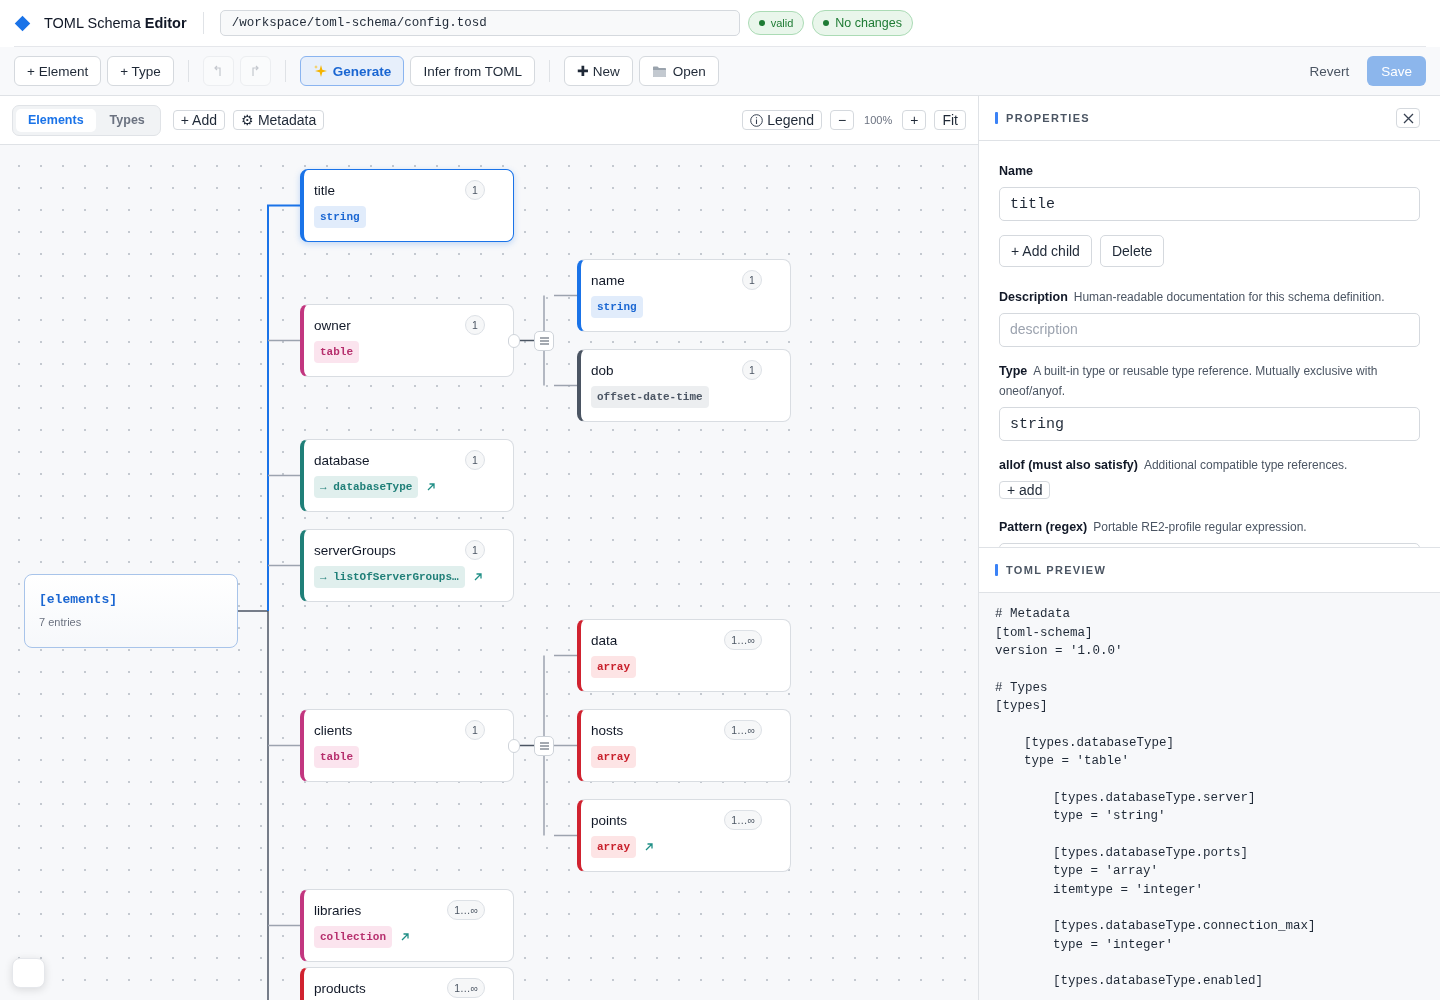 This screenshot has width=1440, height=1000. I want to click on close-icon, so click(1408, 118).